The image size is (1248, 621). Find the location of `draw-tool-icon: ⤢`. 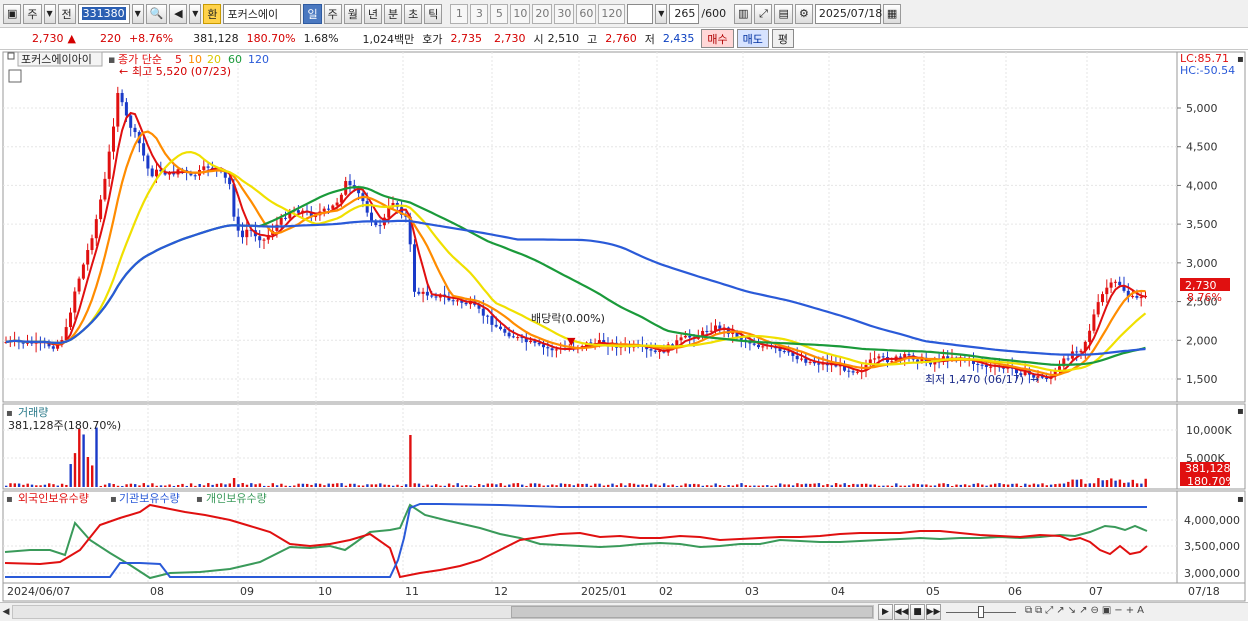

draw-tool-icon: ⤢ is located at coordinates (763, 13).